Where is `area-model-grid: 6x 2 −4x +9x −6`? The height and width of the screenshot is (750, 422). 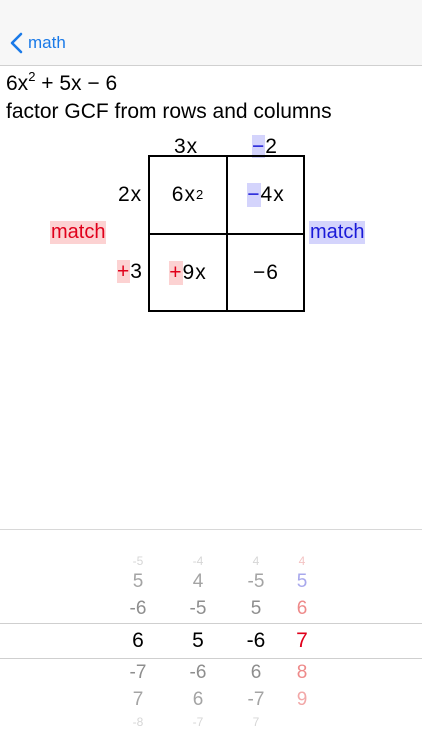 area-model-grid: 6x 2 −4x +9x −6 is located at coordinates (226, 233).